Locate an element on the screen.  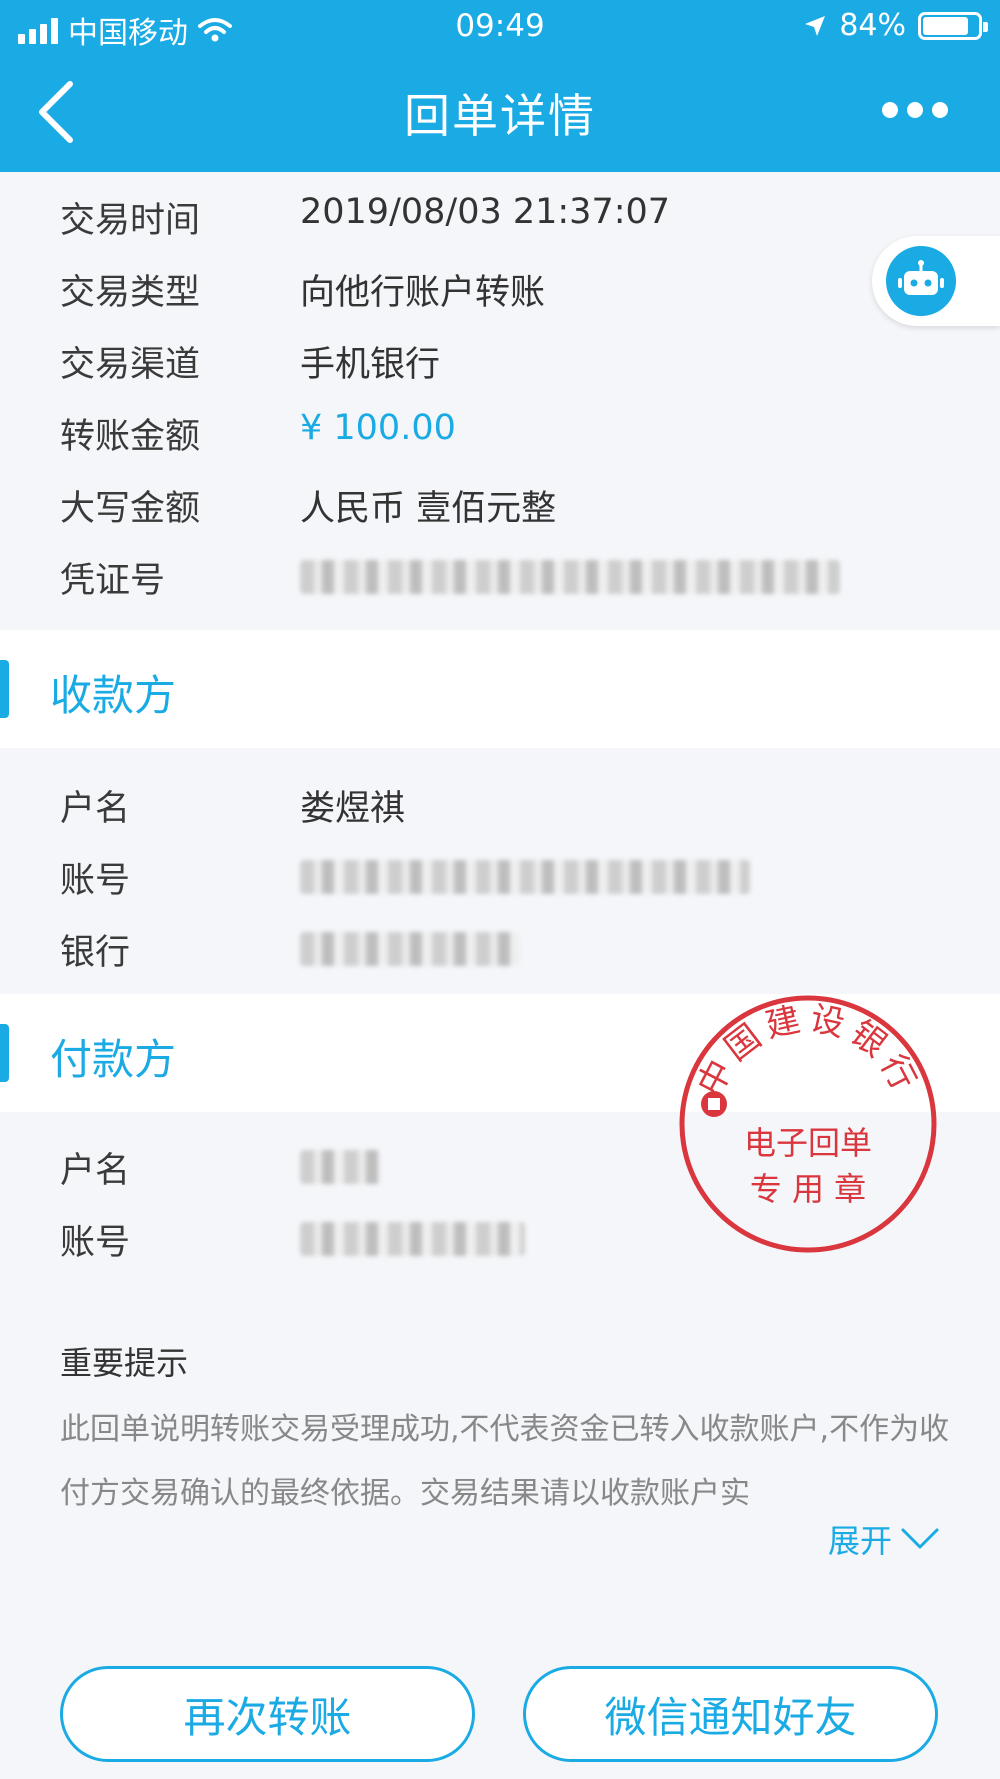
battery-fill is located at coordinates (945, 25).